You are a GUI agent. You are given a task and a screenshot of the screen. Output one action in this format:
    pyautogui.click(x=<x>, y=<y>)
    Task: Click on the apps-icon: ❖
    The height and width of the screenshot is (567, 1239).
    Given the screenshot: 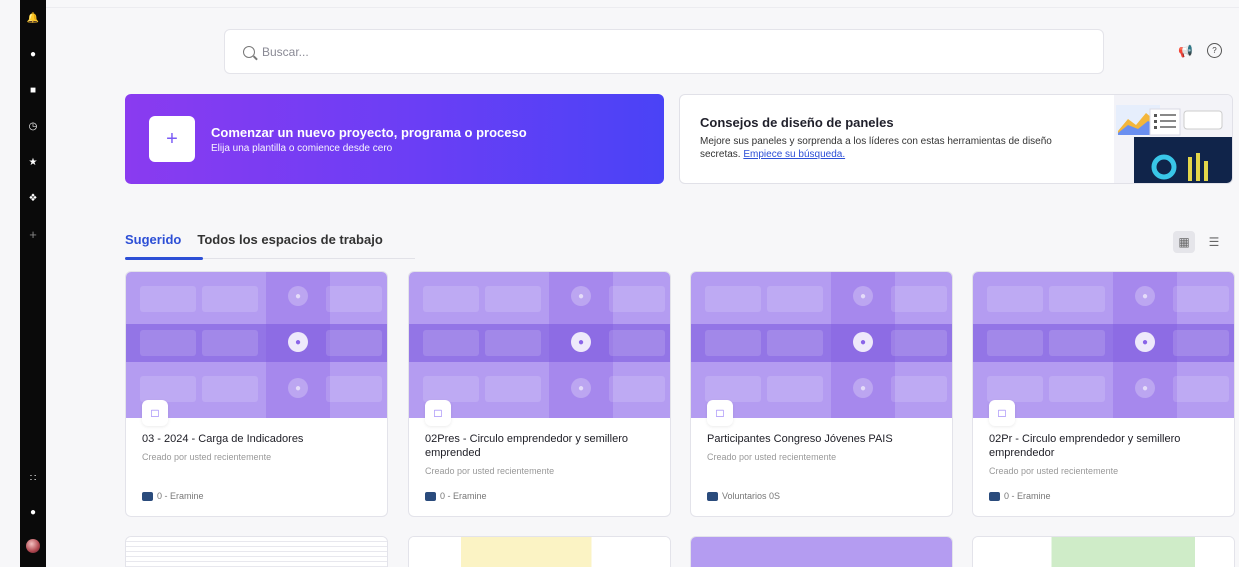 What is the action you would take?
    pyautogui.click(x=33, y=198)
    